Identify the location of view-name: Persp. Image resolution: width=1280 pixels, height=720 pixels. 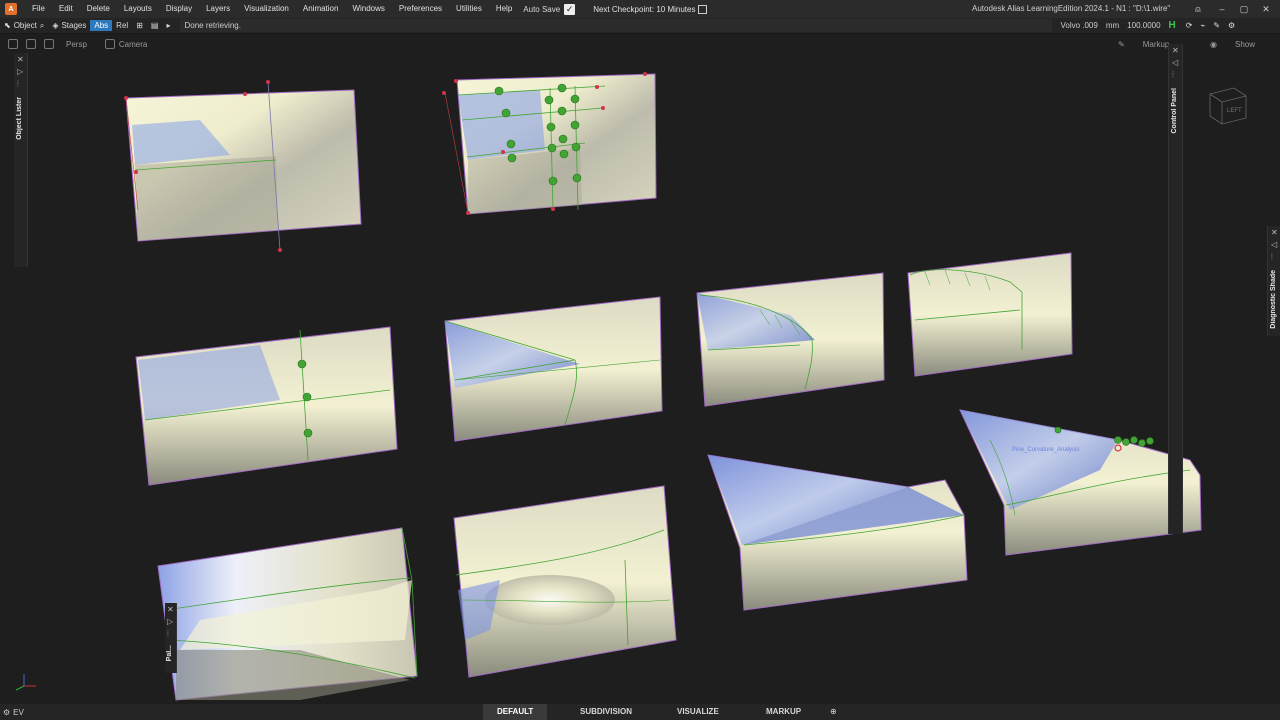
(76, 44).